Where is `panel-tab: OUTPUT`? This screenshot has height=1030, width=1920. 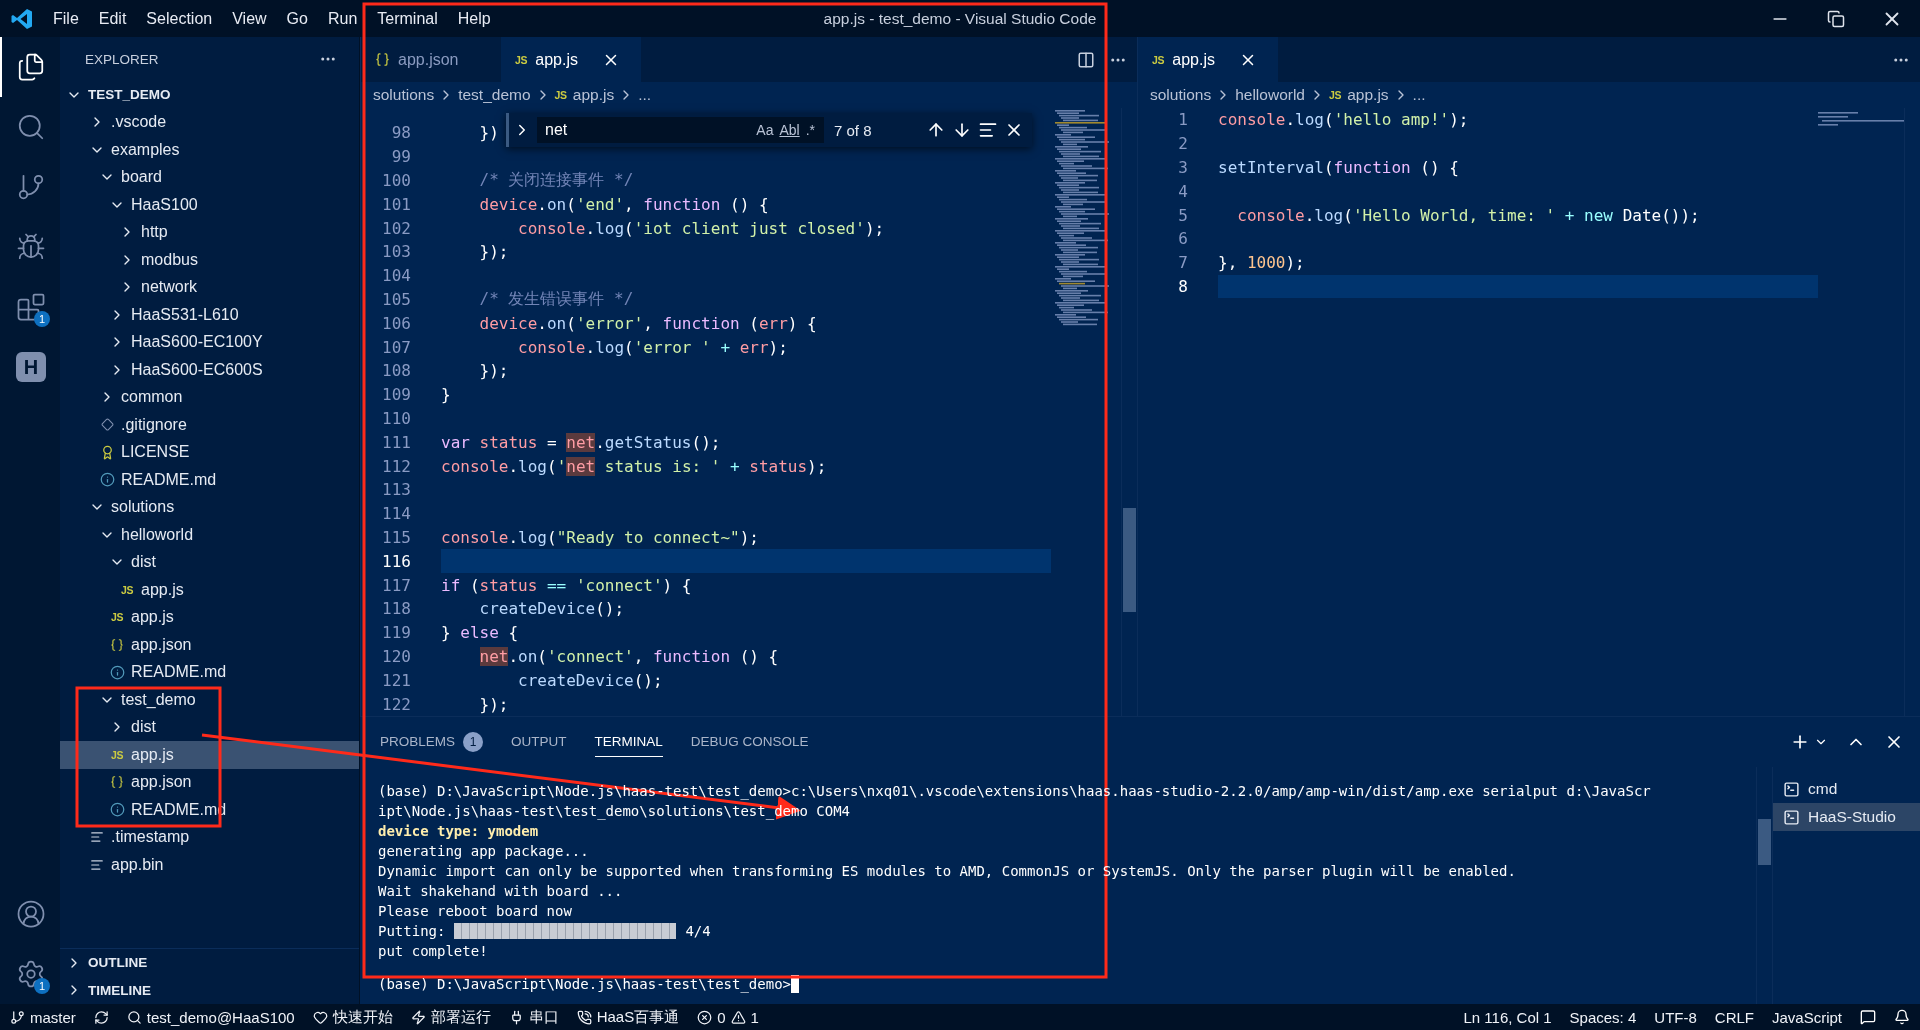 panel-tab: OUTPUT is located at coordinates (539, 742).